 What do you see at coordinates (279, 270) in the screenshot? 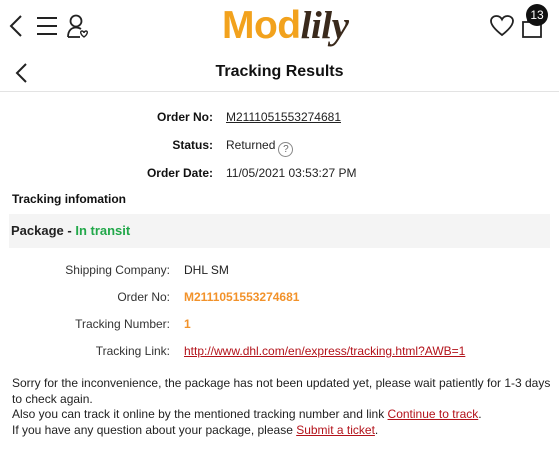
I see `shipping-company-row: Shipping Company: DHL SM` at bounding box center [279, 270].